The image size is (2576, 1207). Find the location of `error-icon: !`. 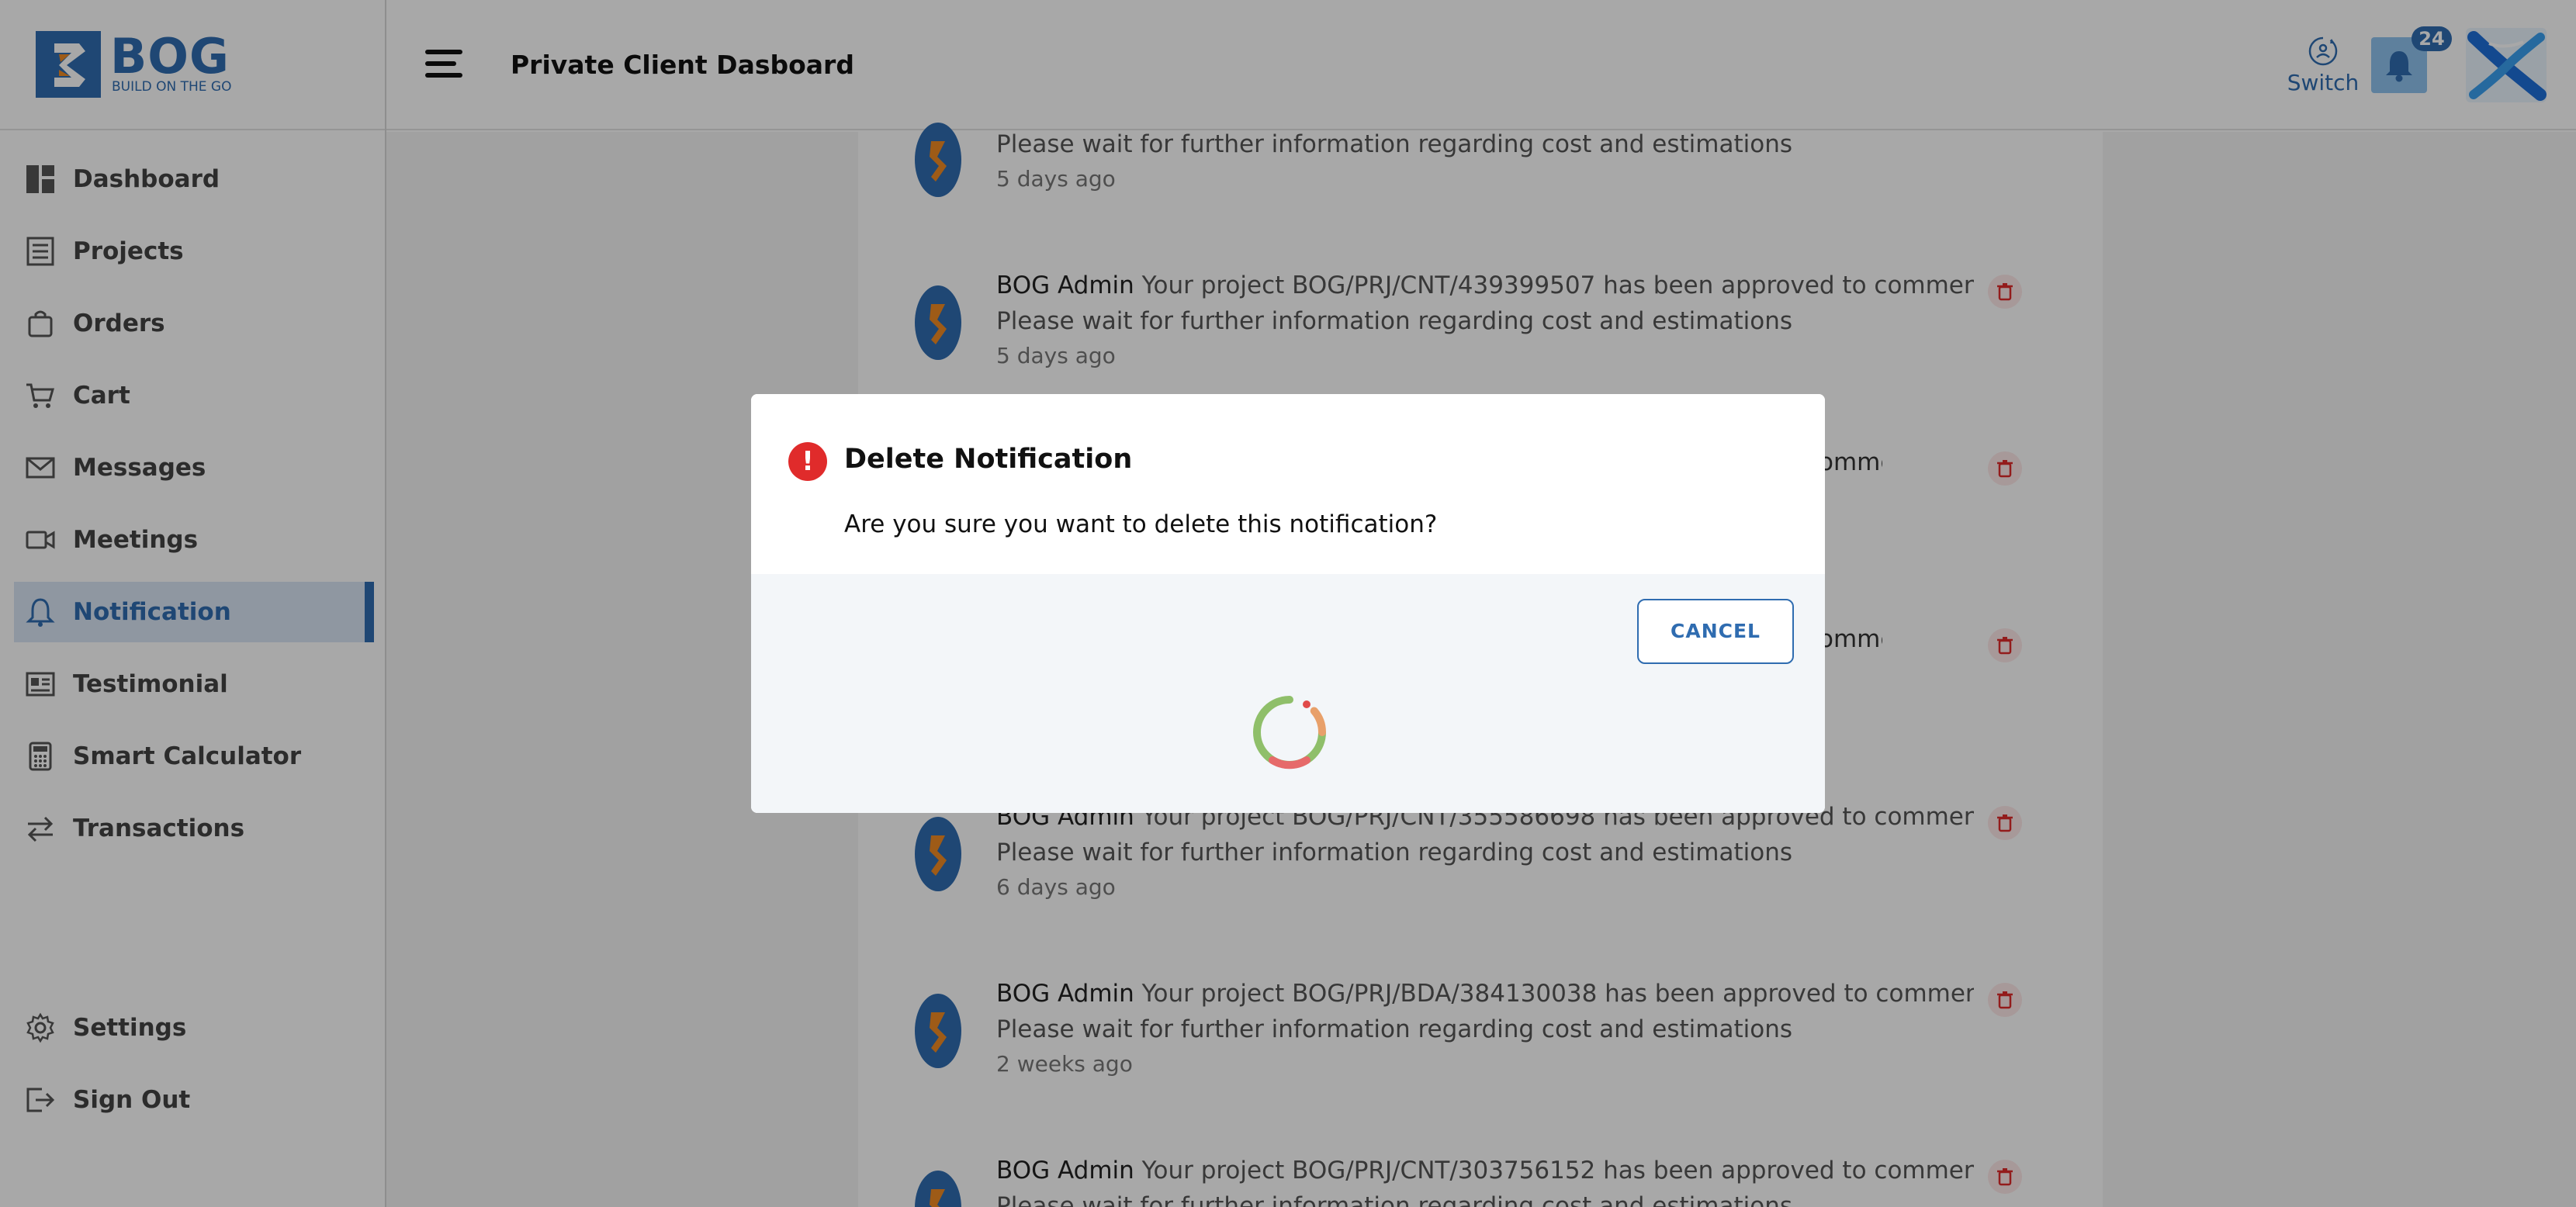

error-icon: ! is located at coordinates (807, 461).